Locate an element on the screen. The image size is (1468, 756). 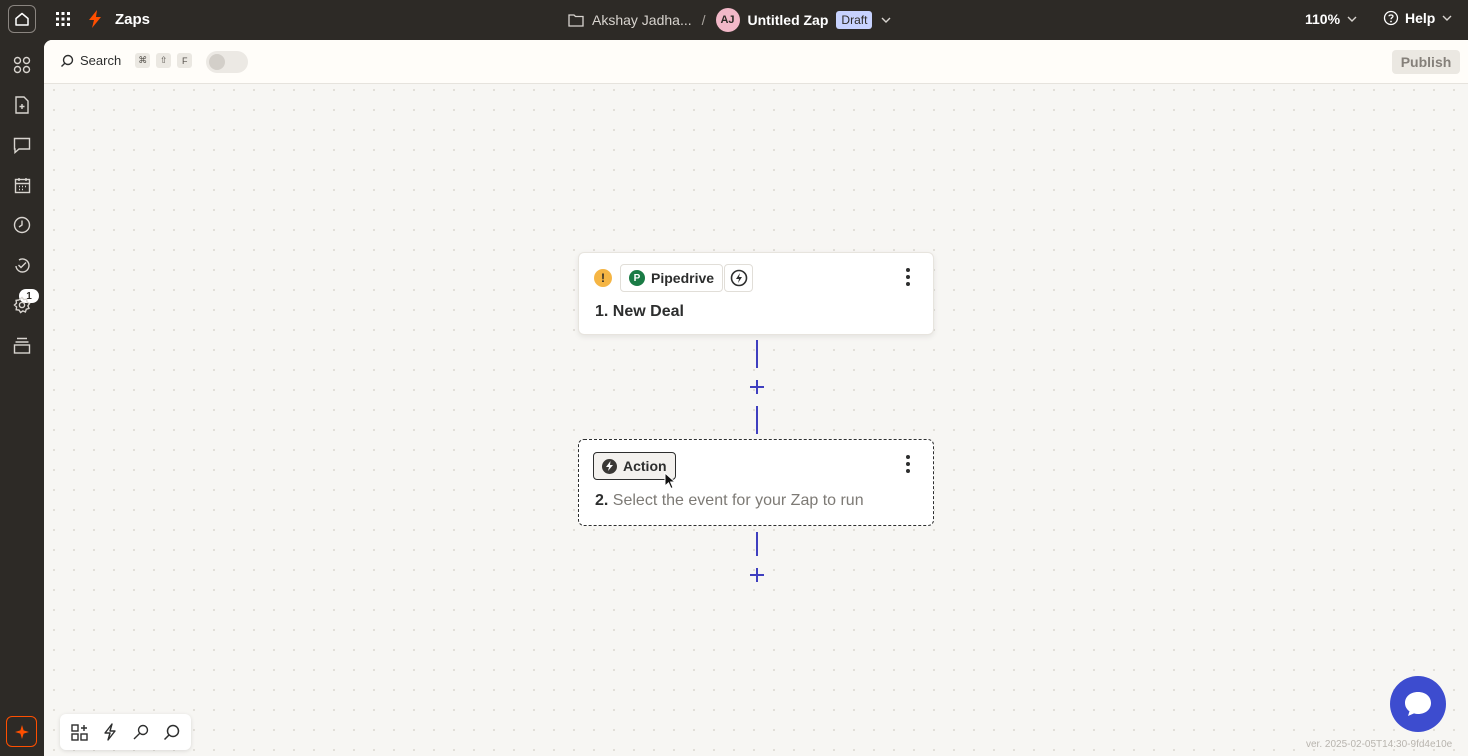
shortcut-key: ⇧ is located at coordinates (164, 60).